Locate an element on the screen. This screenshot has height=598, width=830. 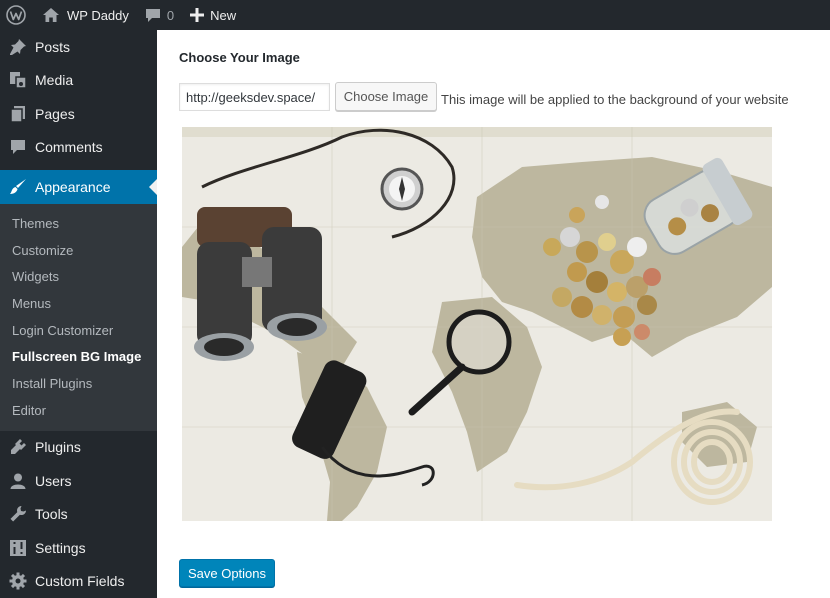
submenu-item-themes: Themes is located at coordinates (78, 223).